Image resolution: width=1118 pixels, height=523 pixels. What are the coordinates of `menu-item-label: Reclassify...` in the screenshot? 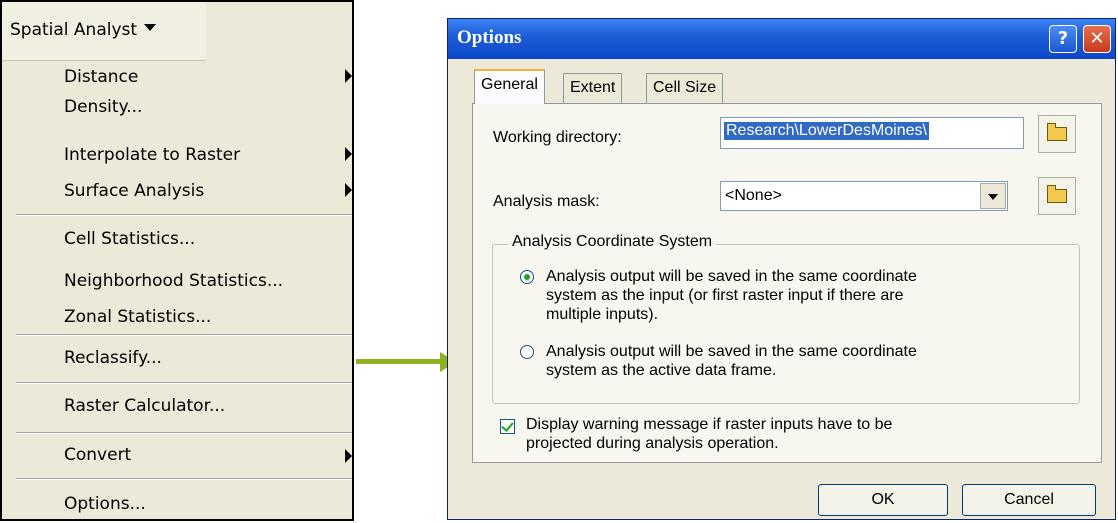 It's located at (113, 358).